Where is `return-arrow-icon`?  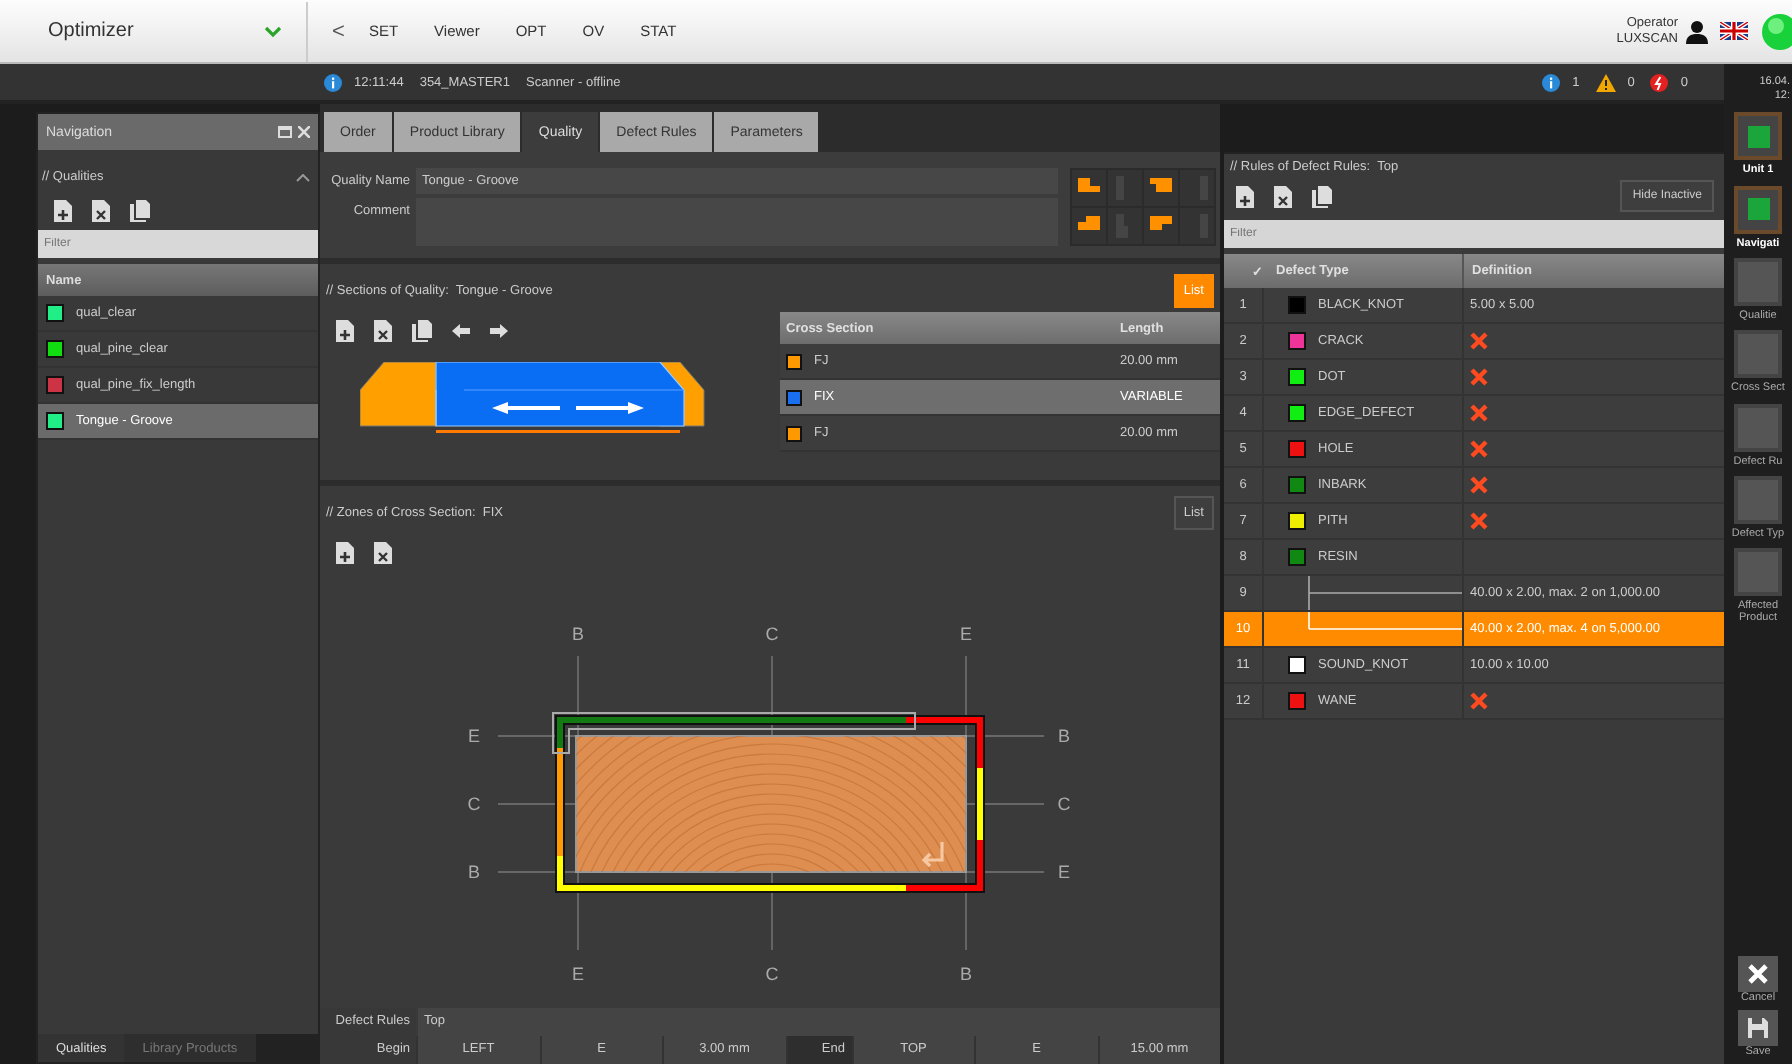 return-arrow-icon is located at coordinates (932, 854).